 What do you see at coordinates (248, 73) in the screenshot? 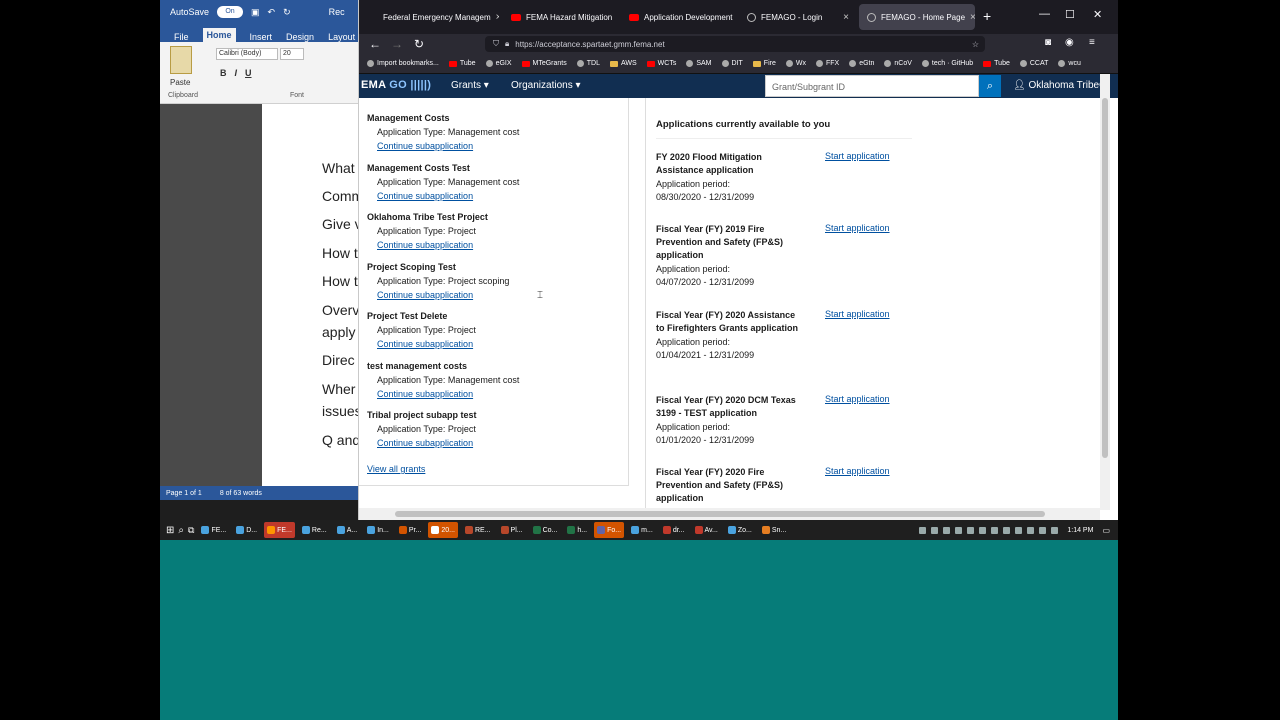
I see `underline-button: U` at bounding box center [248, 73].